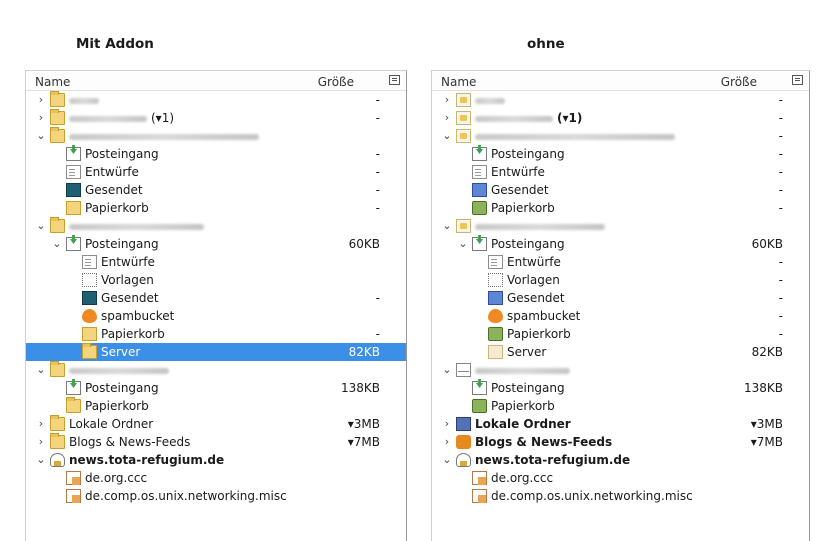 The width and height of the screenshot is (831, 541). Describe the element at coordinates (216, 262) in the screenshot. I see `folder-row: Entwürfe` at that location.